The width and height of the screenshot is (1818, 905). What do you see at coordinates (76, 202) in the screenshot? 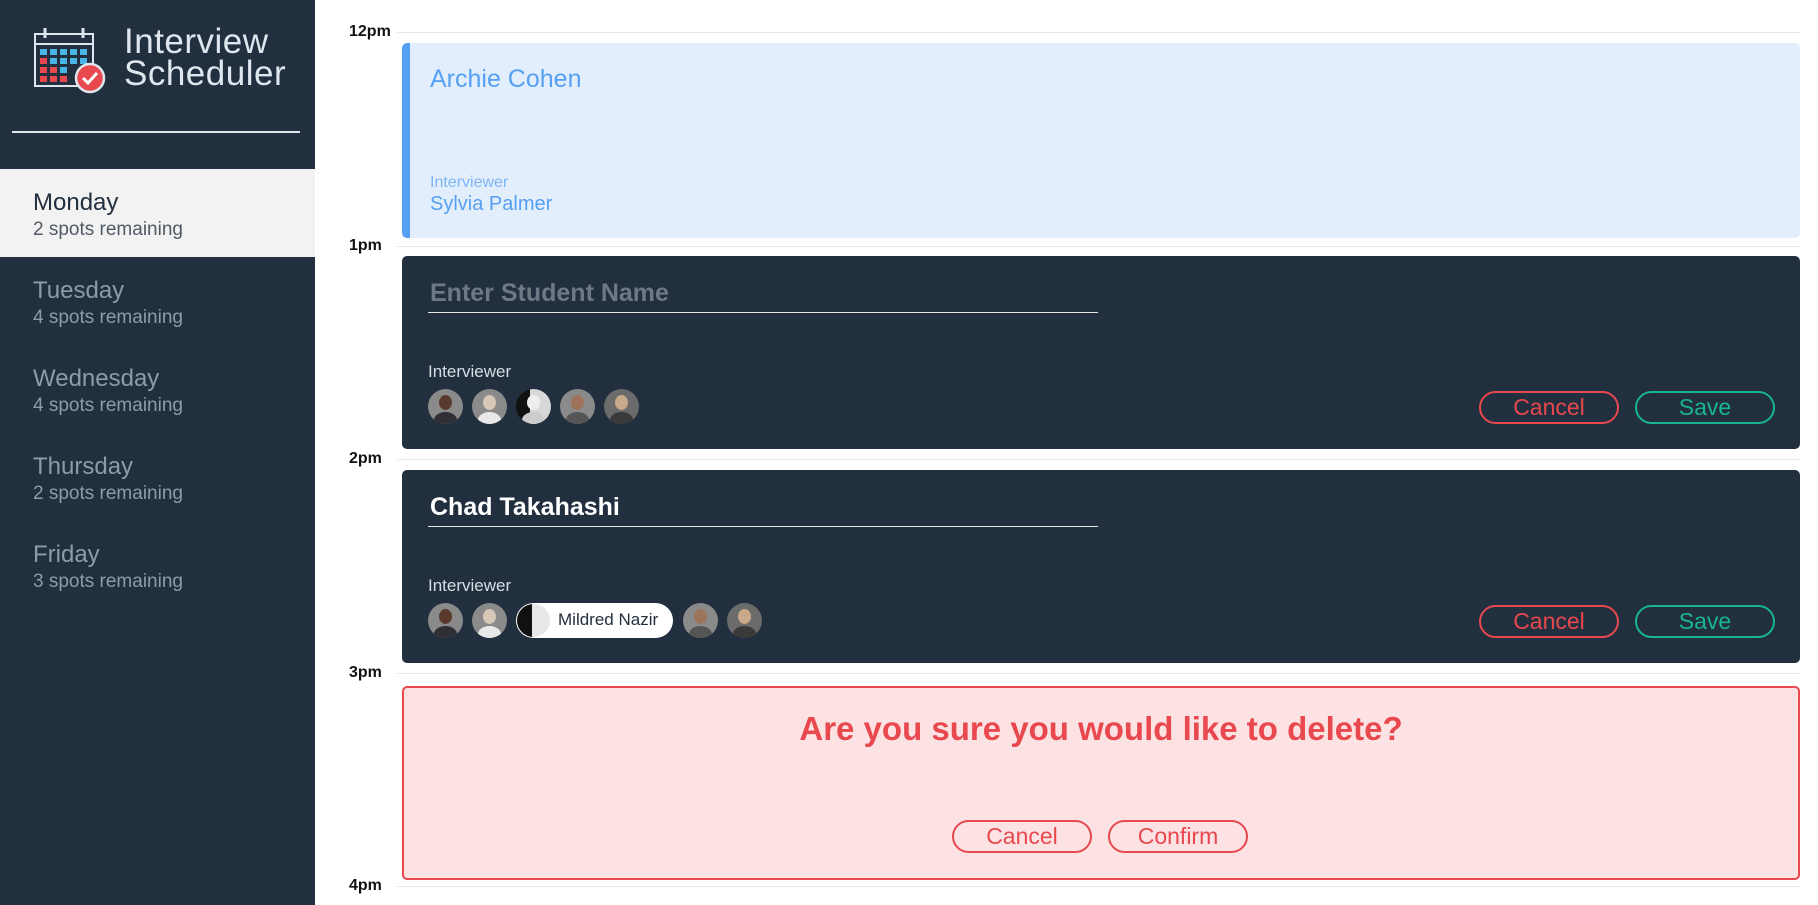
I see `day-name: Monday` at bounding box center [76, 202].